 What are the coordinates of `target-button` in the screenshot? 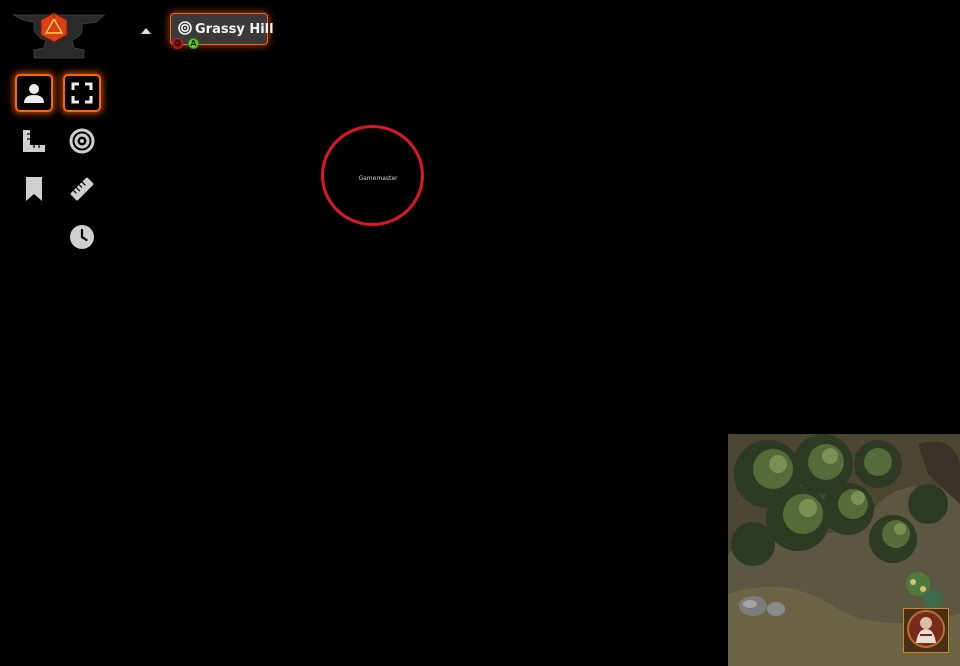 It's located at (82, 141).